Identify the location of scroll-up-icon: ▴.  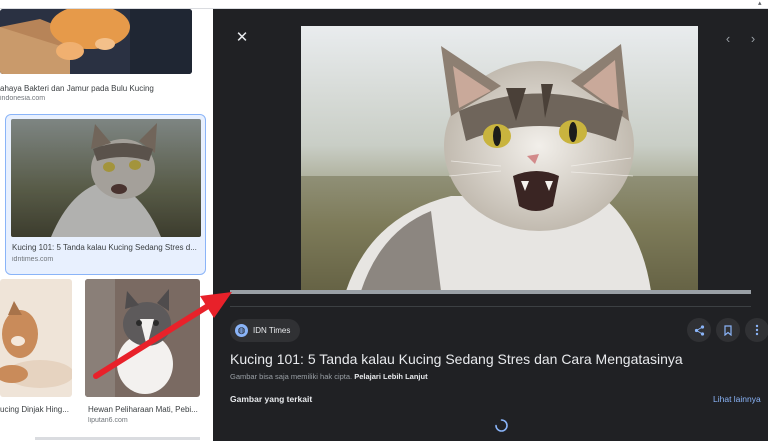
(762, 4).